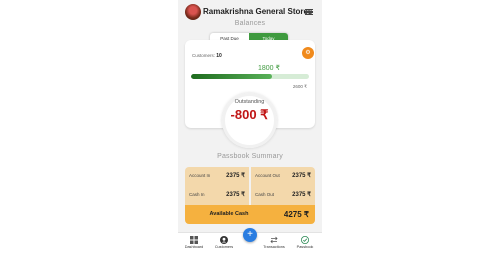 The height and width of the screenshot is (253, 500). What do you see at coordinates (305, 247) in the screenshot?
I see `nav-passbook-label: Passbook` at bounding box center [305, 247].